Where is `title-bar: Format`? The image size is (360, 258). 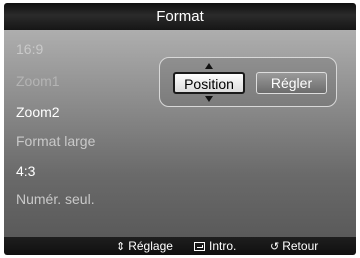
title-bar: Format is located at coordinates (180, 16).